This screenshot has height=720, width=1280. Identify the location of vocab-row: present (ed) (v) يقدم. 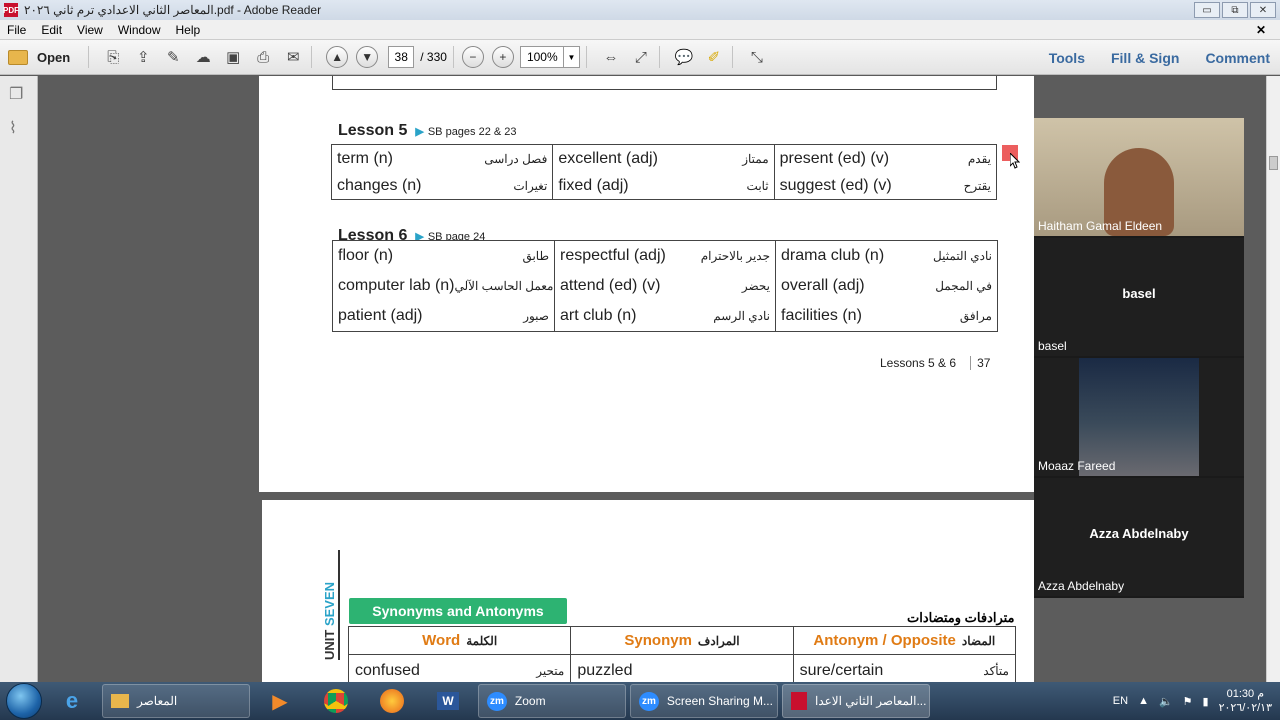
(885, 159).